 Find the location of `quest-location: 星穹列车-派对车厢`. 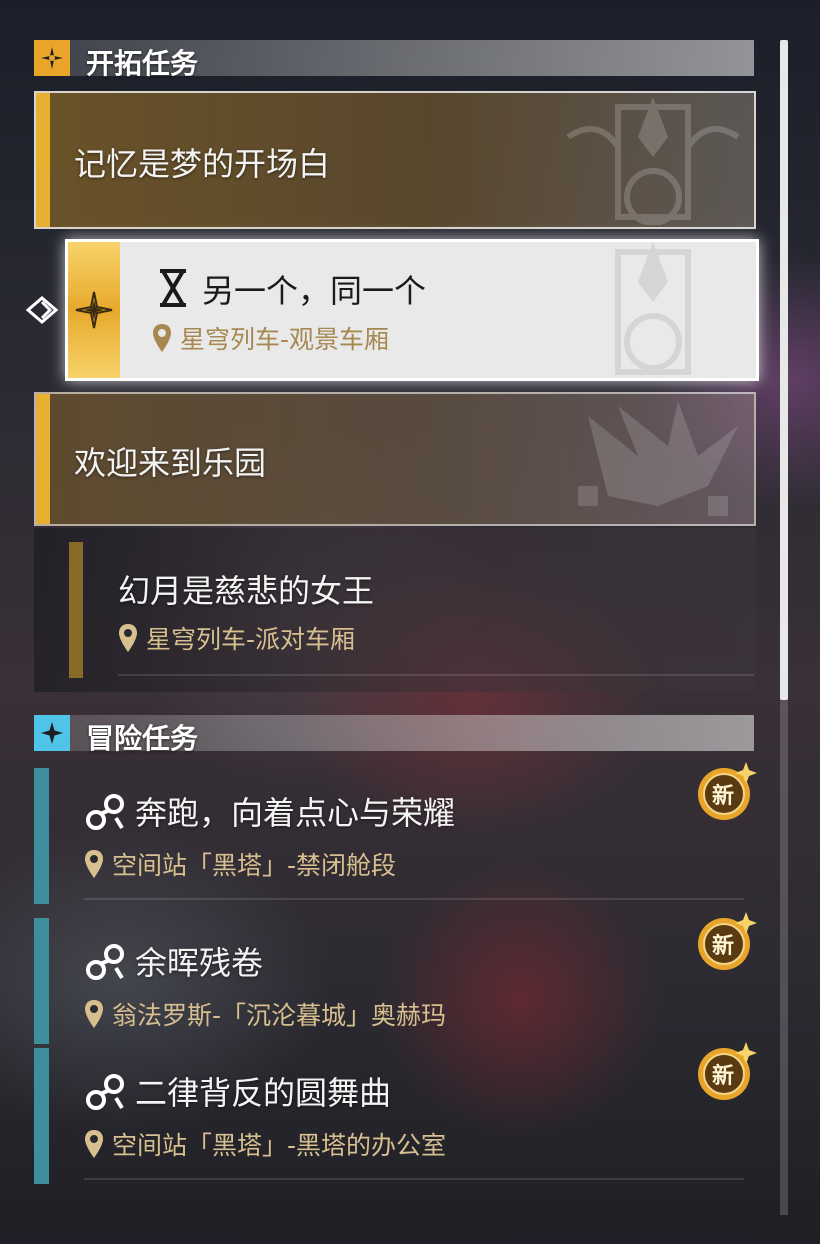

quest-location: 星穹列车-派对车厢 is located at coordinates (236, 638).